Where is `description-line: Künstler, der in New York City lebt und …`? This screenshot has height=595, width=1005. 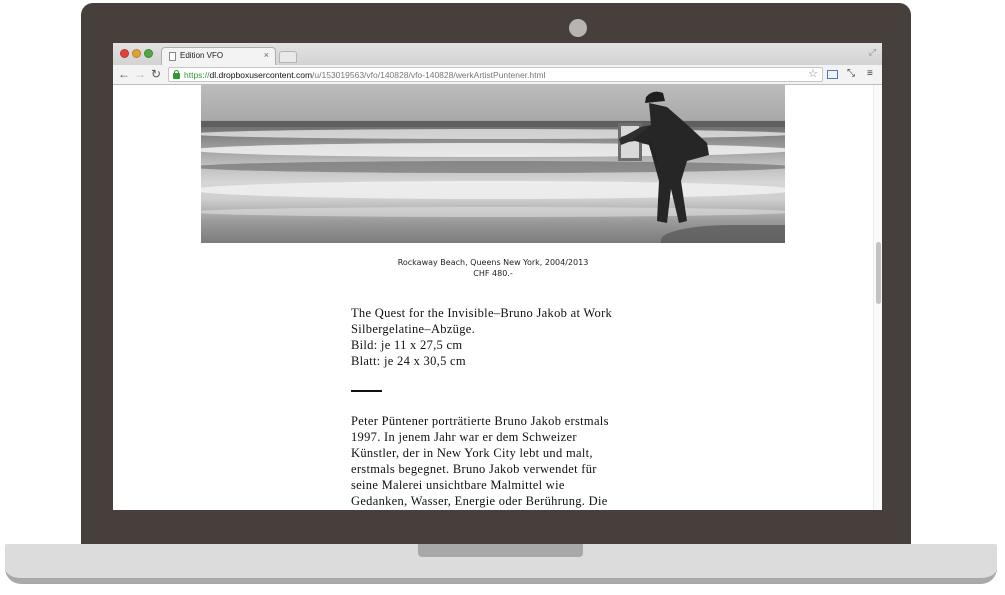
description-line: Künstler, der in New York City lebt und … is located at coordinates (472, 453).